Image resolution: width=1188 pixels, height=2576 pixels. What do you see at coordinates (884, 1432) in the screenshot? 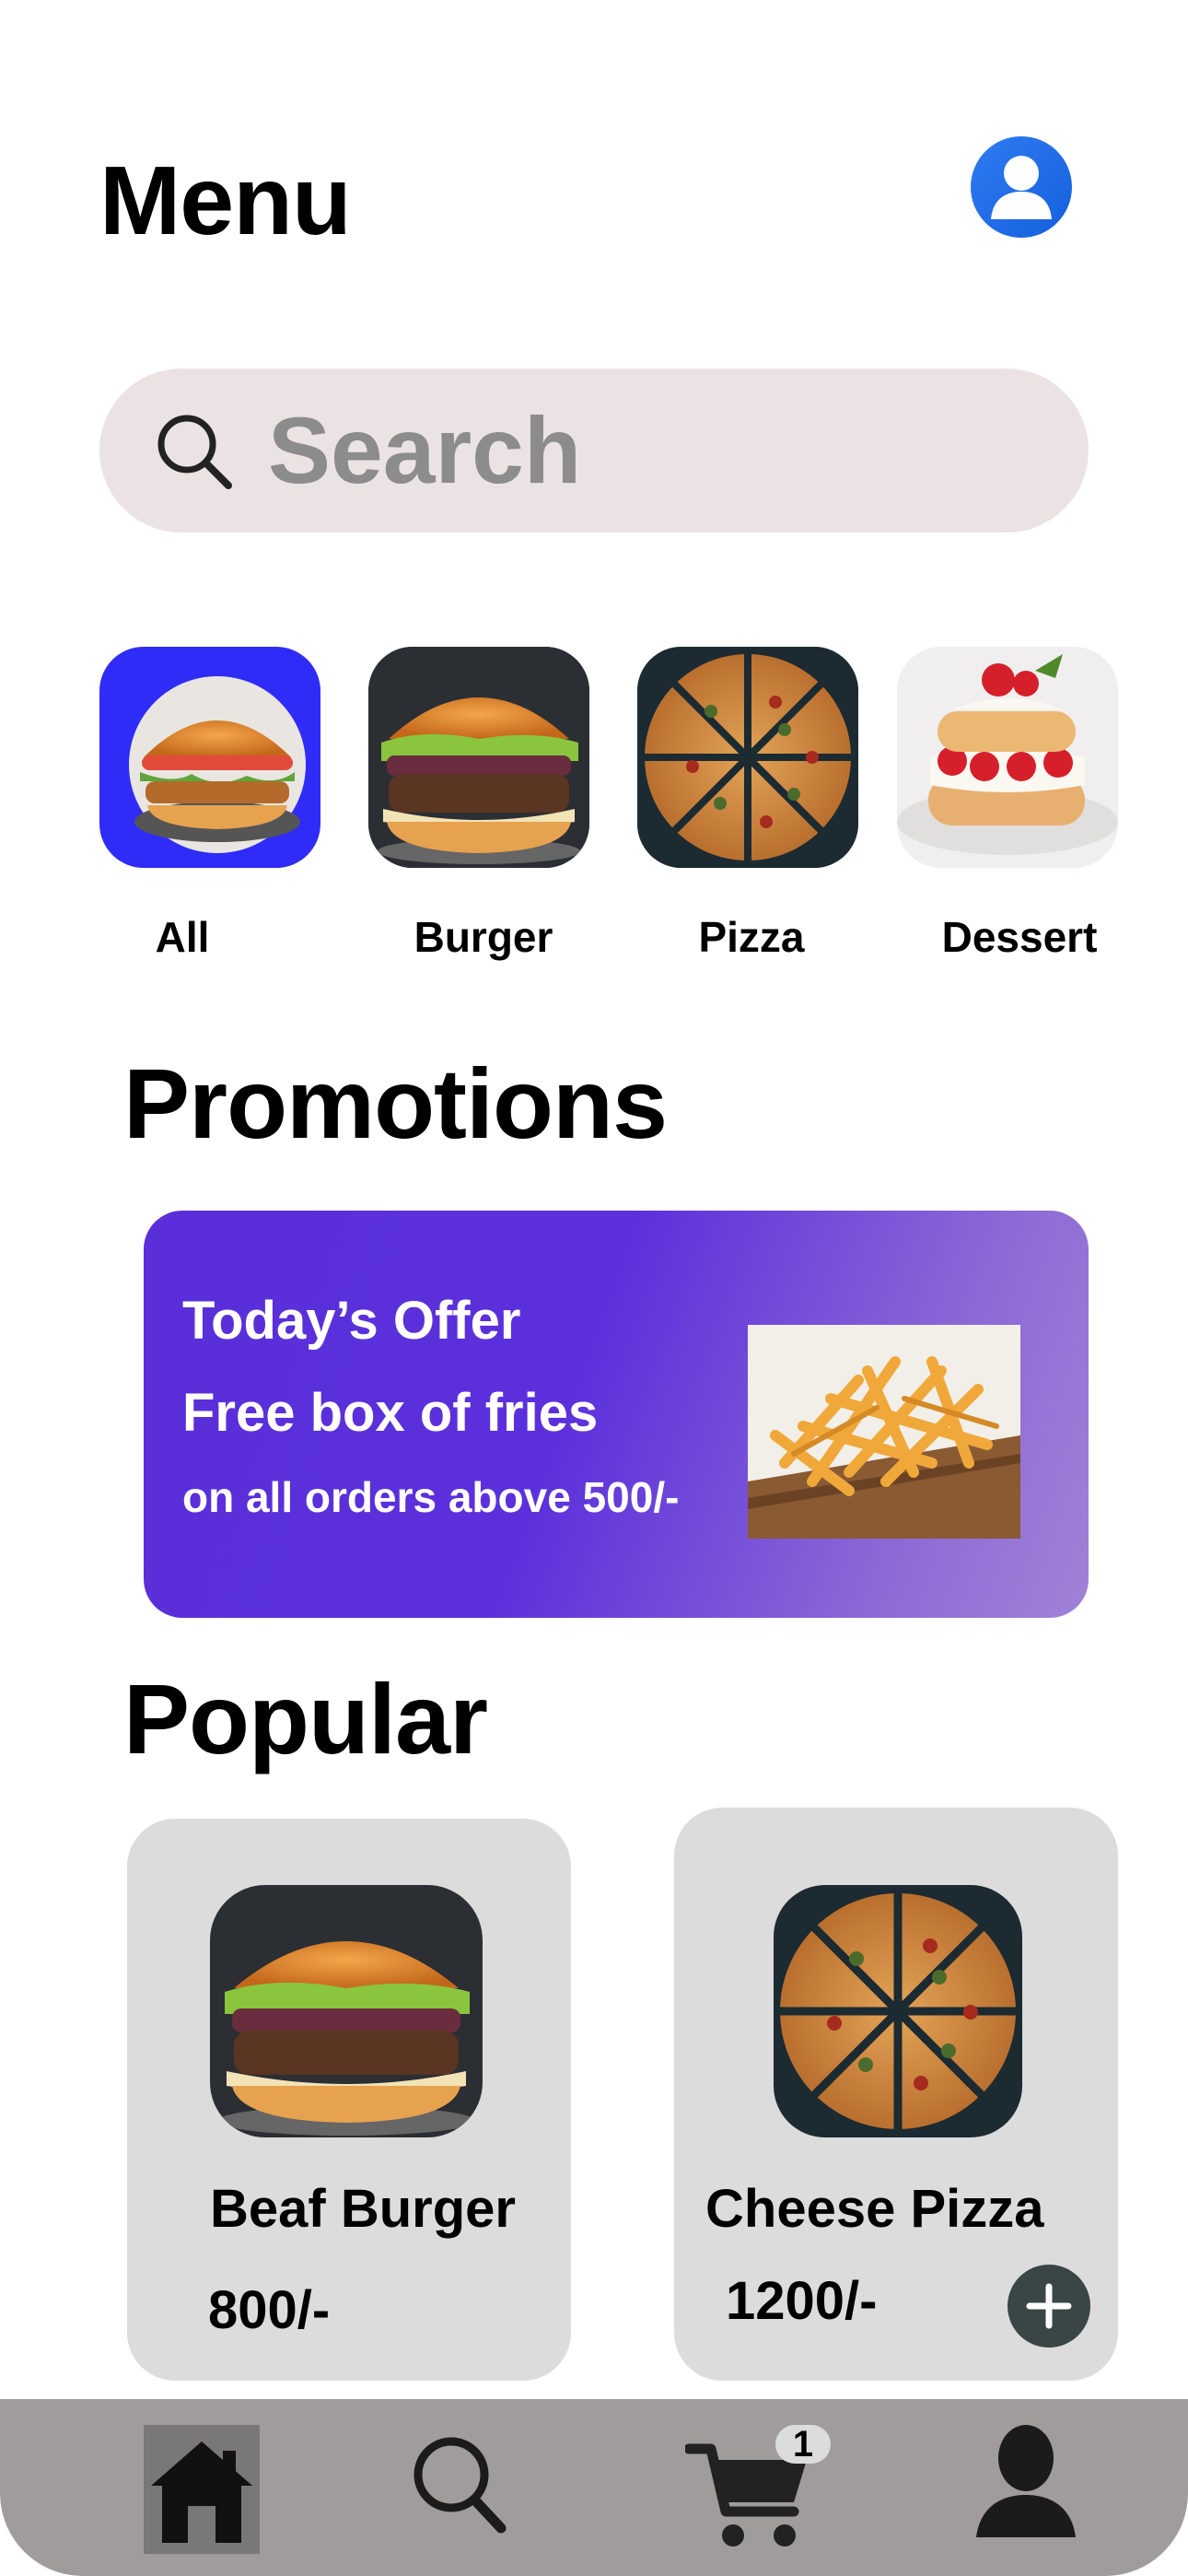
I see `fries-image` at bounding box center [884, 1432].